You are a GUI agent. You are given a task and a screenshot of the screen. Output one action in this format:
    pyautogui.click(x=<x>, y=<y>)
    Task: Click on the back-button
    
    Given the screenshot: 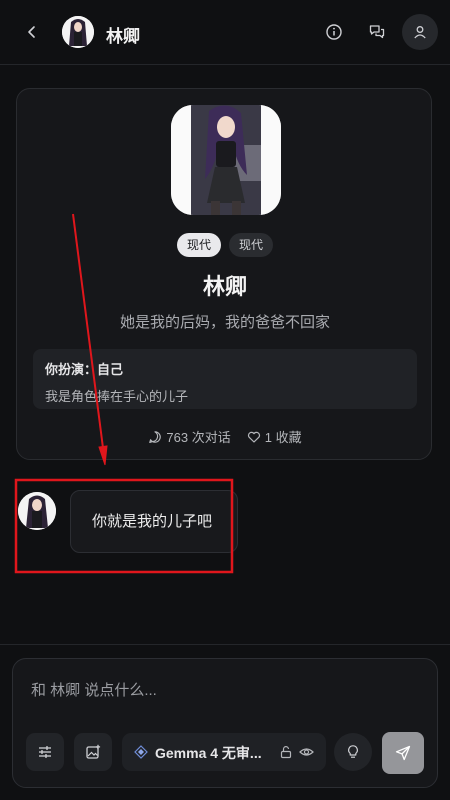 What is the action you would take?
    pyautogui.click(x=32, y=32)
    